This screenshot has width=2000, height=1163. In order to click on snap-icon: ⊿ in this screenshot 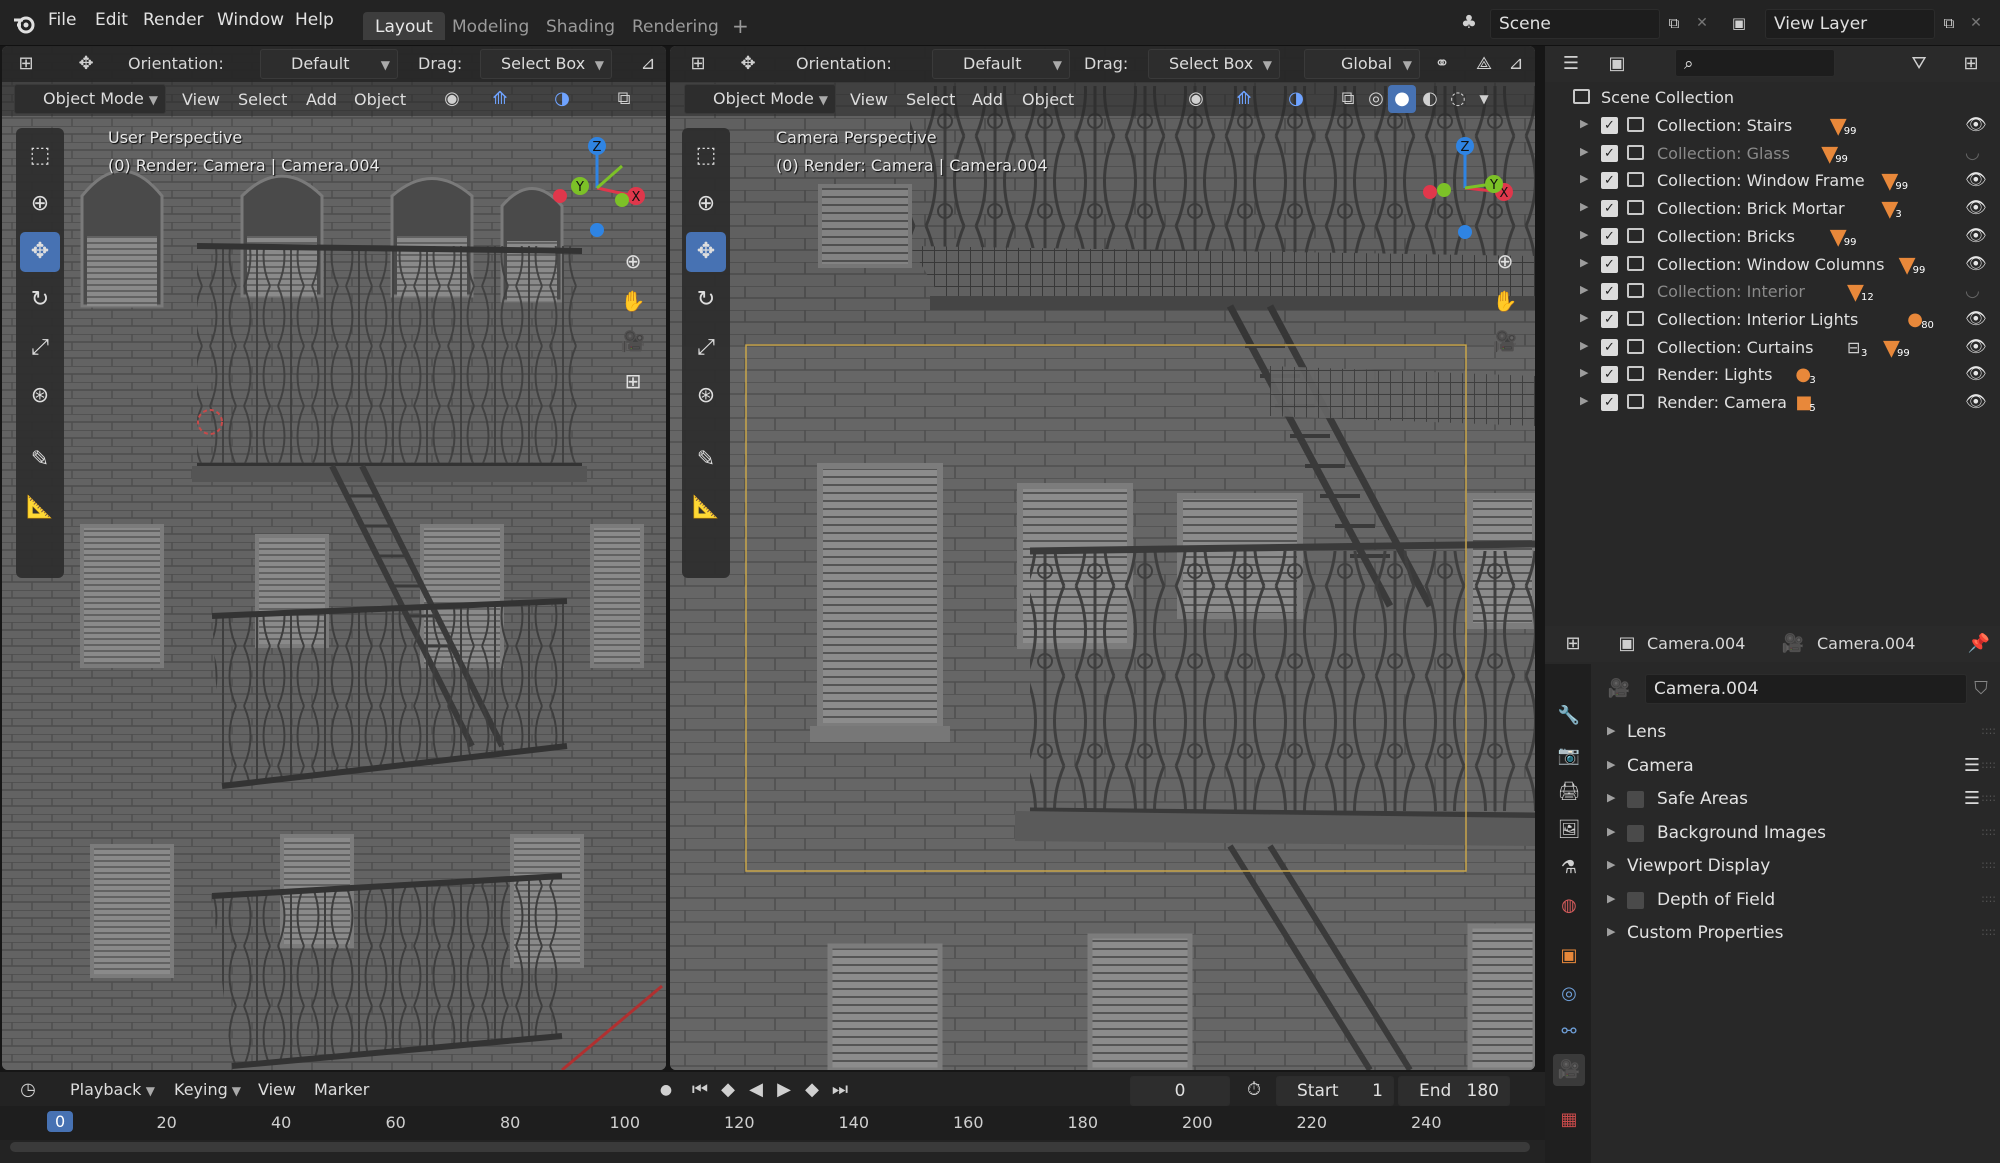, I will do `click(648, 64)`.